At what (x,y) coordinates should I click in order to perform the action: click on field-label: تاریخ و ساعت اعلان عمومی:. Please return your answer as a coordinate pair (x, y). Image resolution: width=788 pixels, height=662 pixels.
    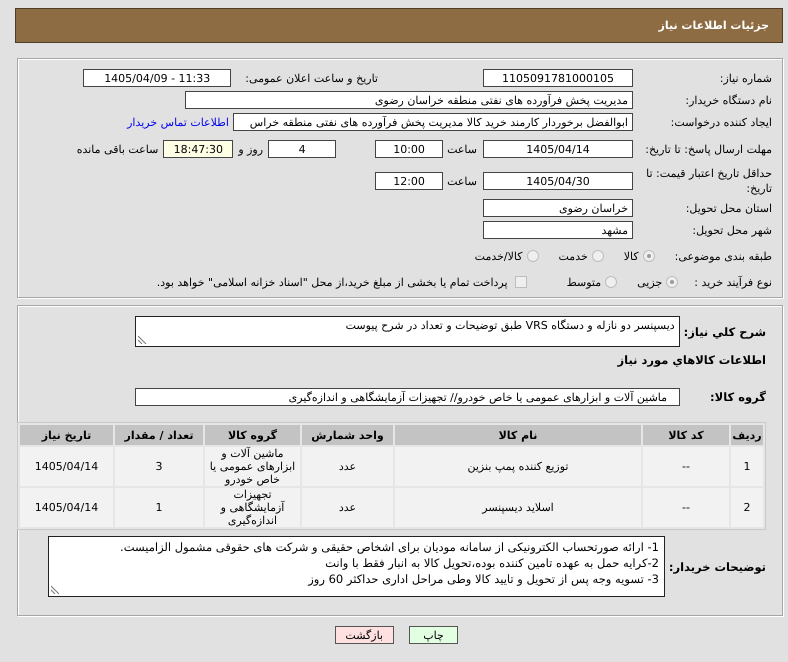
    Looking at the image, I should click on (311, 78).